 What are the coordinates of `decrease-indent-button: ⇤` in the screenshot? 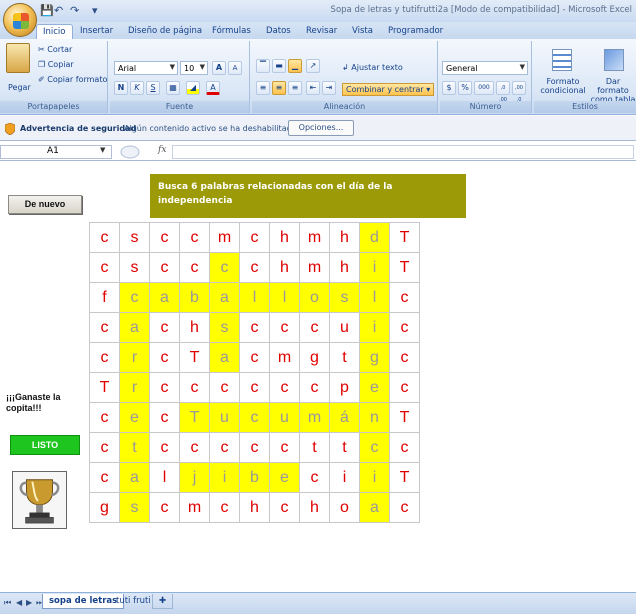 It's located at (313, 88).